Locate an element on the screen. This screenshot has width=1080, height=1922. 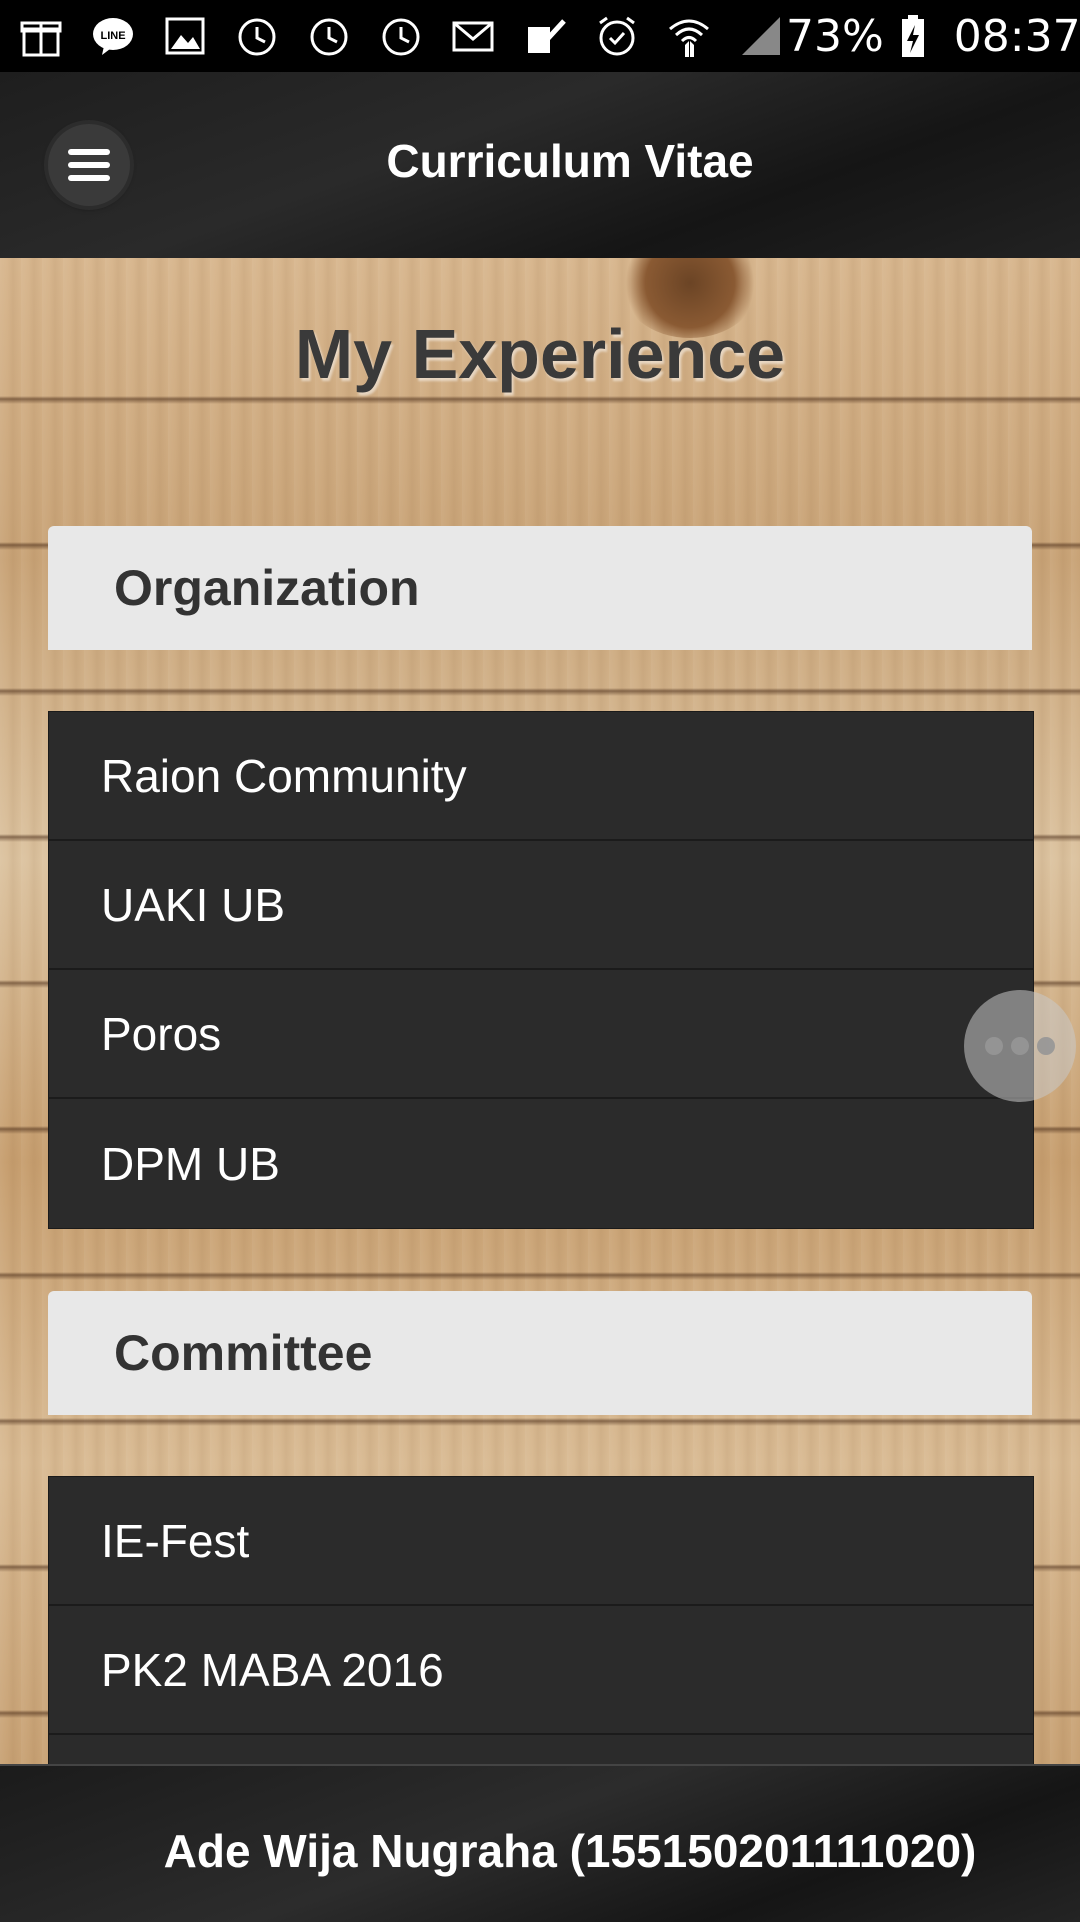
section-header: Organization is located at coordinates (540, 588).